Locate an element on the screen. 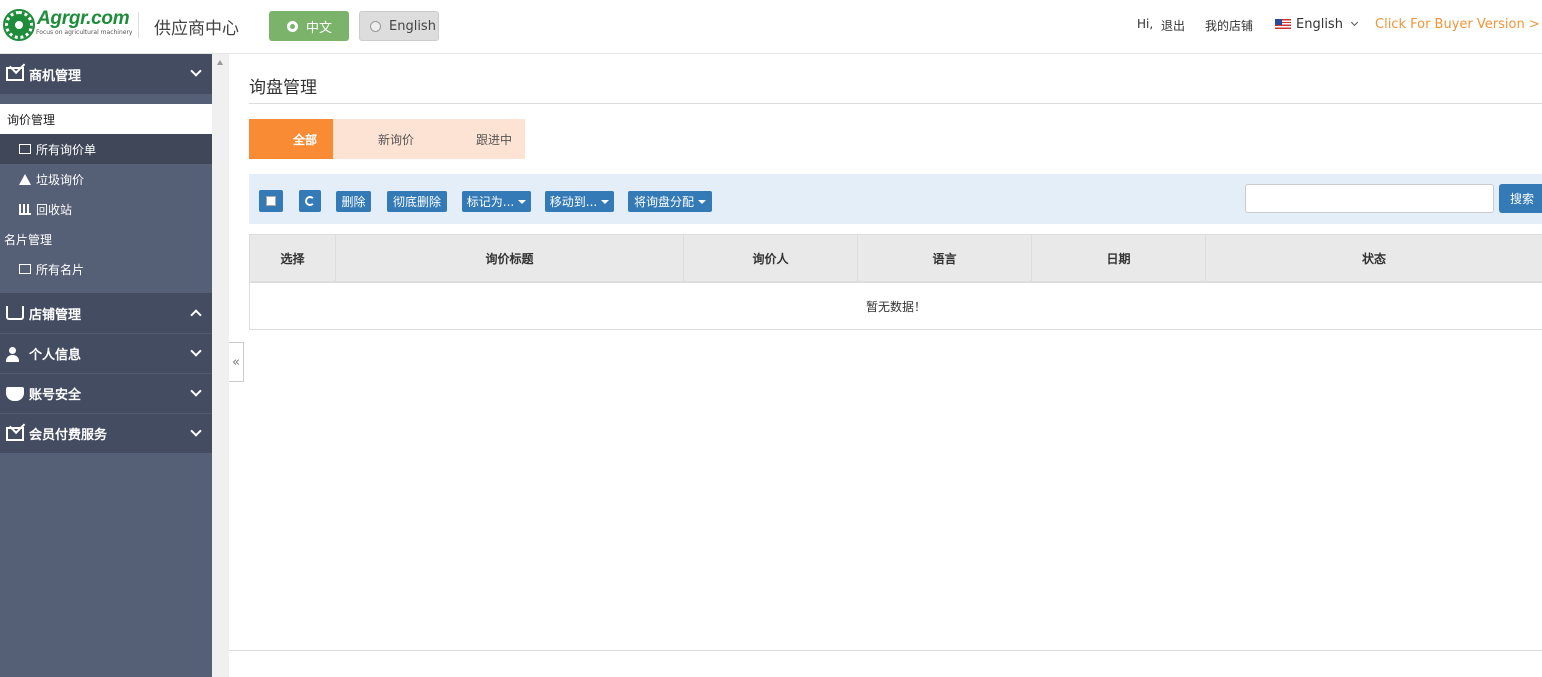 This screenshot has width=1542, height=677. sidebar-group-label: 会员付费服务 is located at coordinates (68, 435).